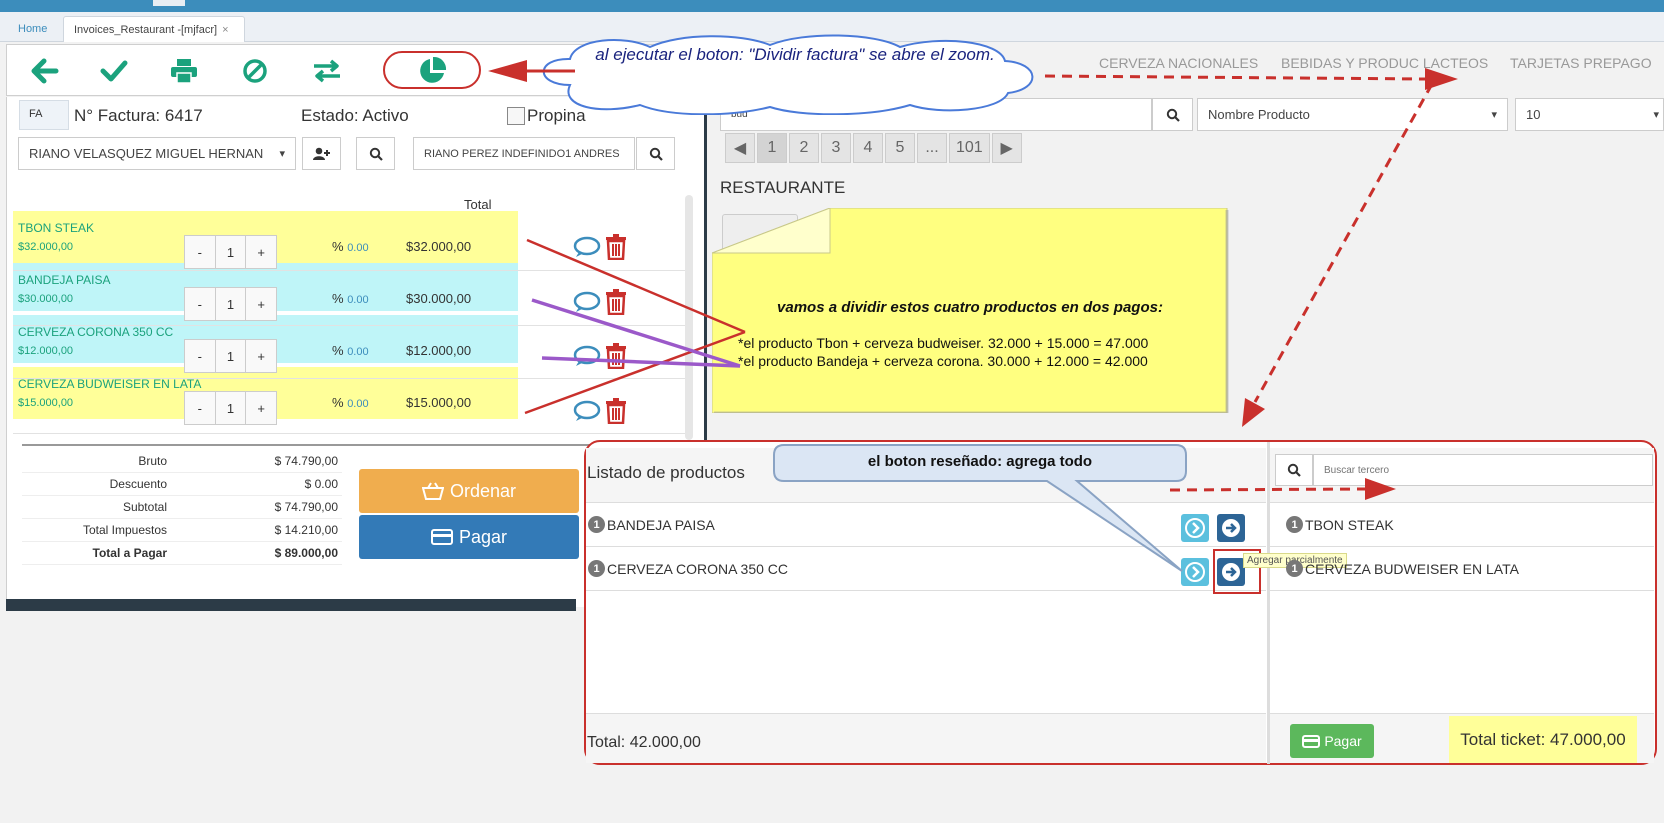 This screenshot has width=1664, height=823. Describe the element at coordinates (349, 270) in the screenshot. I see `row-divider` at that location.